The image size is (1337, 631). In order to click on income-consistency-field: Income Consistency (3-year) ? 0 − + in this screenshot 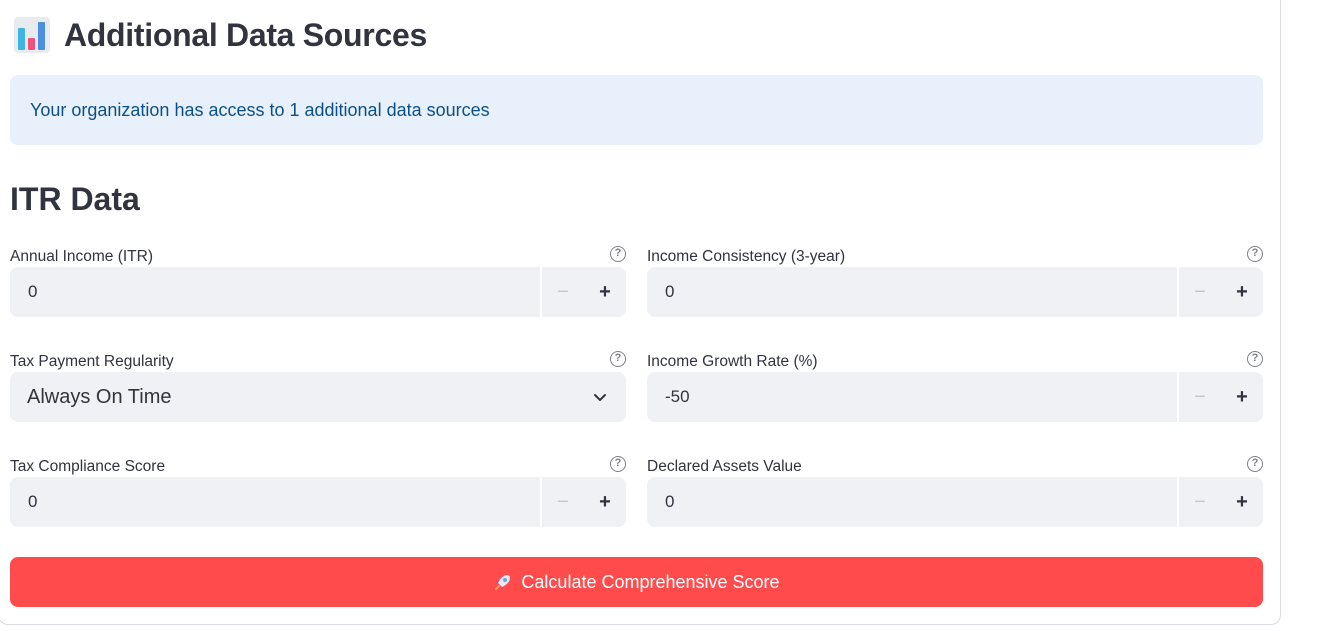, I will do `click(955, 281)`.